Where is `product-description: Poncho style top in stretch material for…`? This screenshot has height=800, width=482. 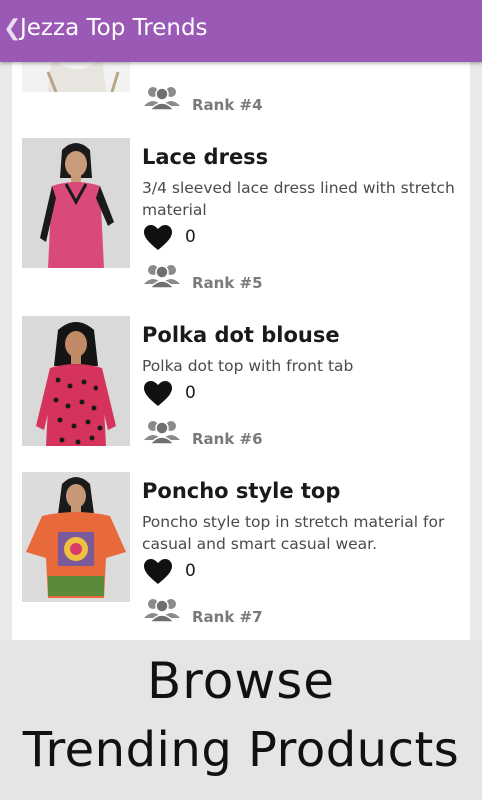 product-description: Poncho style top in stretch material for… is located at coordinates (293, 533).